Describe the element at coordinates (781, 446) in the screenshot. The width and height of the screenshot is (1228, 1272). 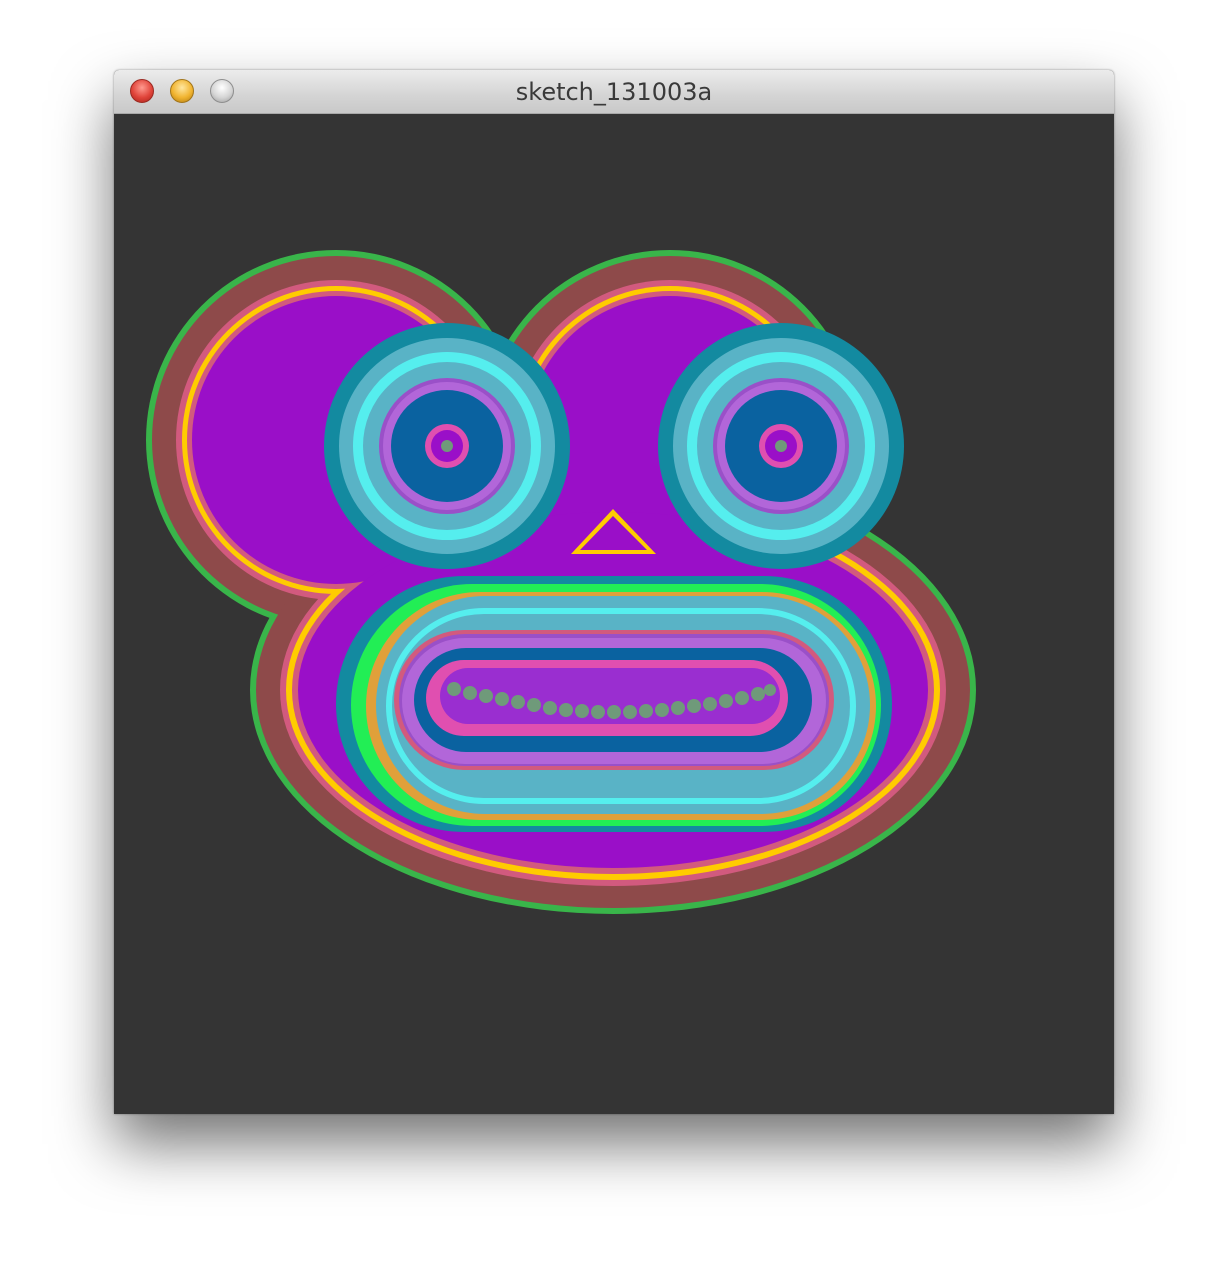
I see `right-eye` at that location.